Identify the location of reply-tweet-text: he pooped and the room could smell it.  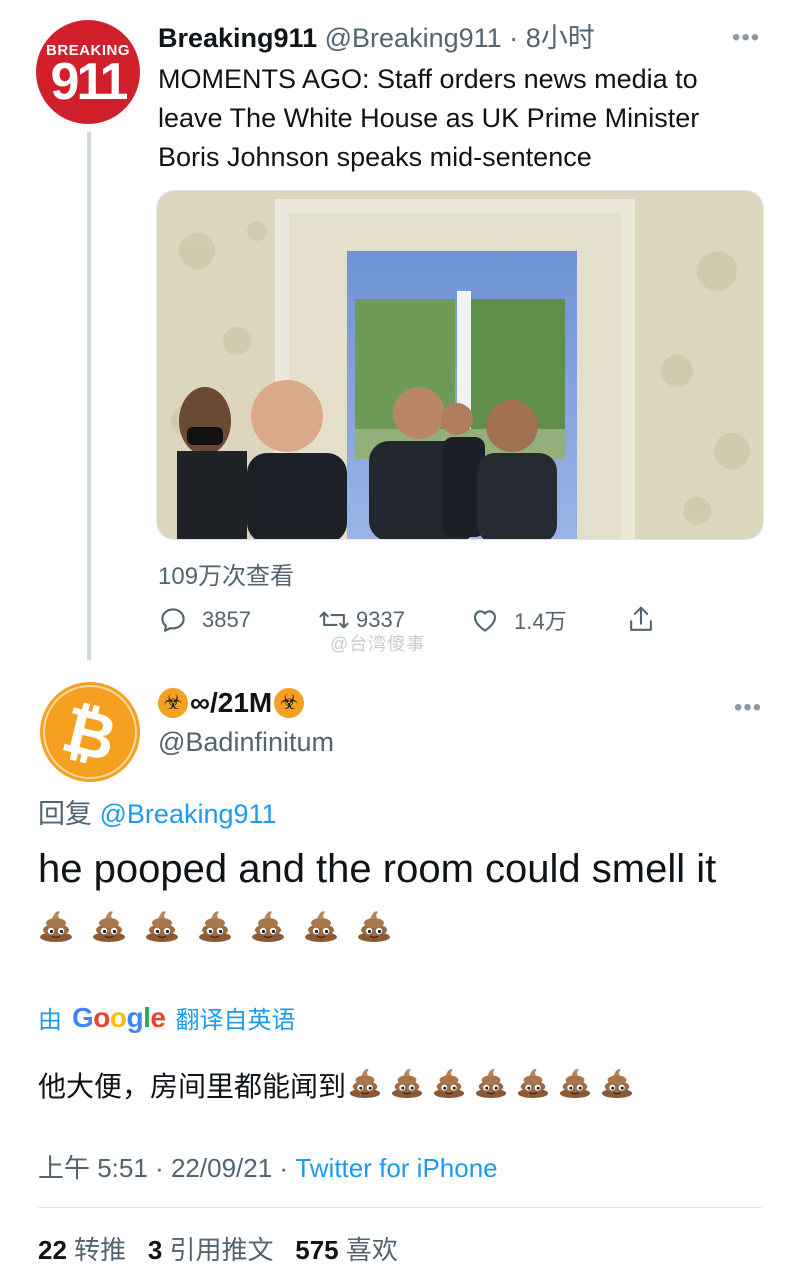
(377, 869).